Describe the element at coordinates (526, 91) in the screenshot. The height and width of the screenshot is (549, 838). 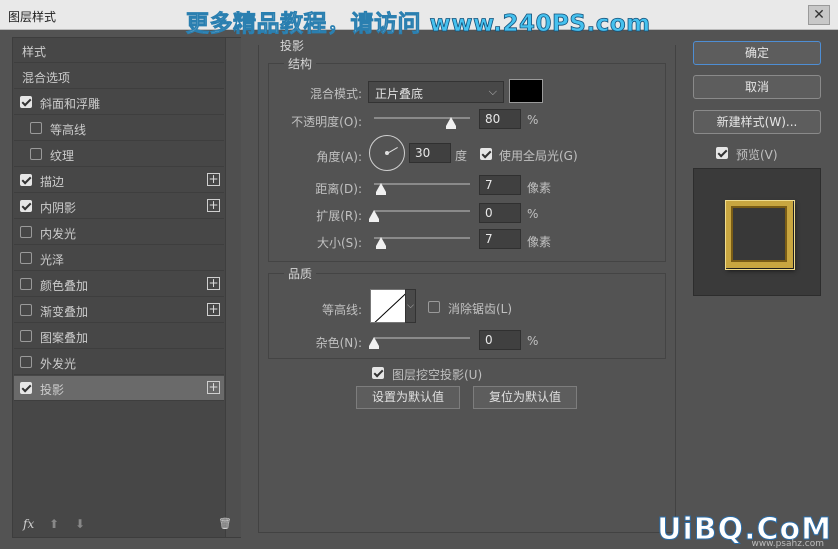
I see `shadow-color-swatch` at that location.